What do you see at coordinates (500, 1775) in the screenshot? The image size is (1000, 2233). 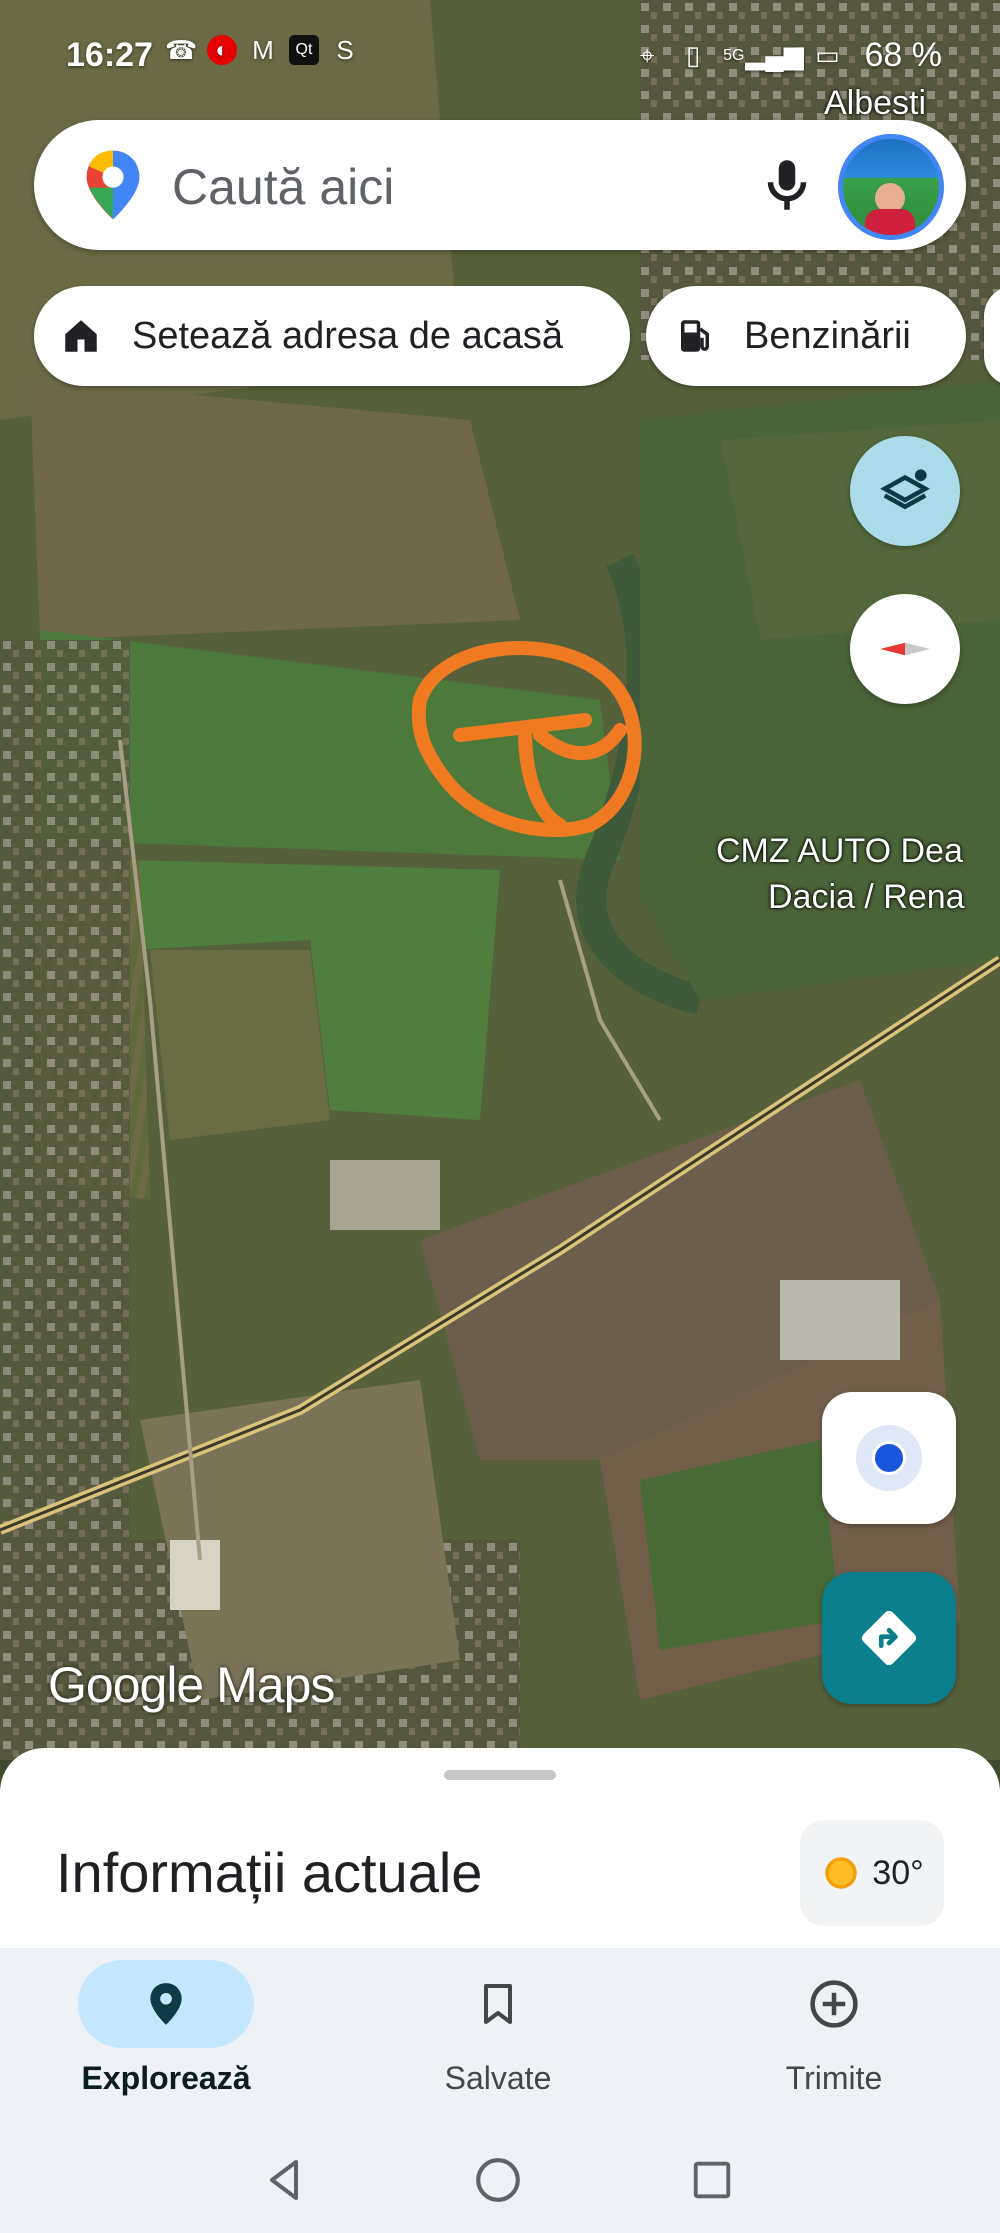 I see `sheet-drag-handle` at bounding box center [500, 1775].